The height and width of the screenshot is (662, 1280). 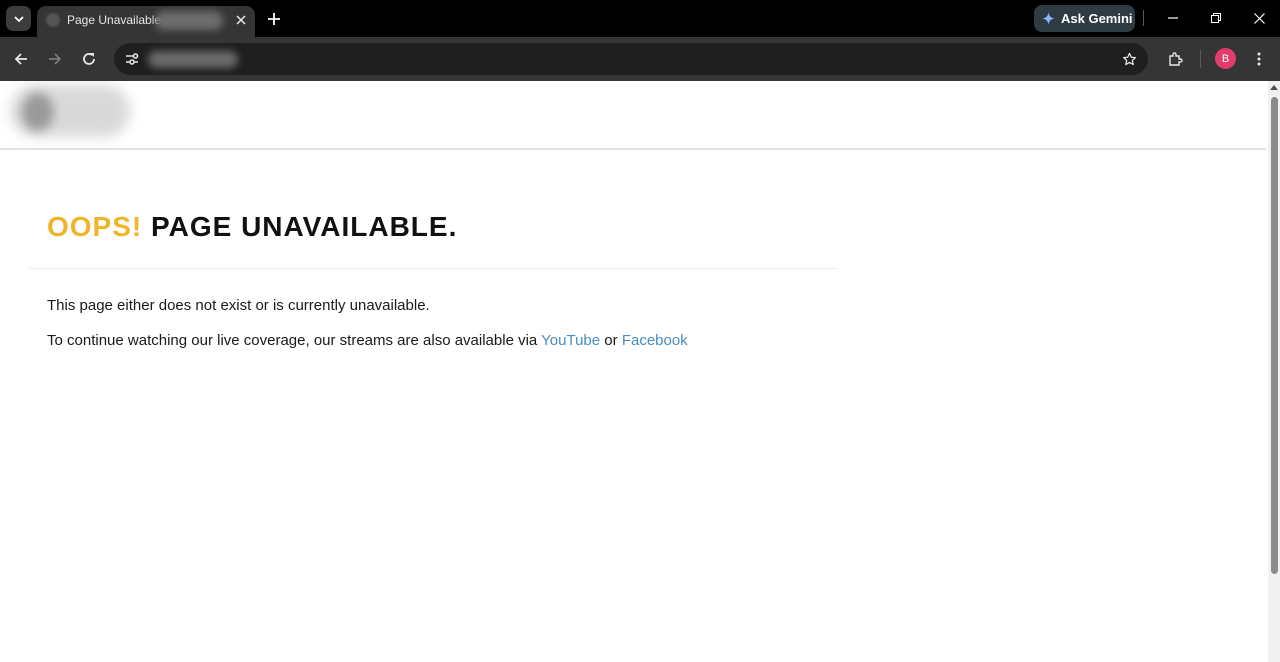 What do you see at coordinates (193, 59) in the screenshot?
I see `url-redacted` at bounding box center [193, 59].